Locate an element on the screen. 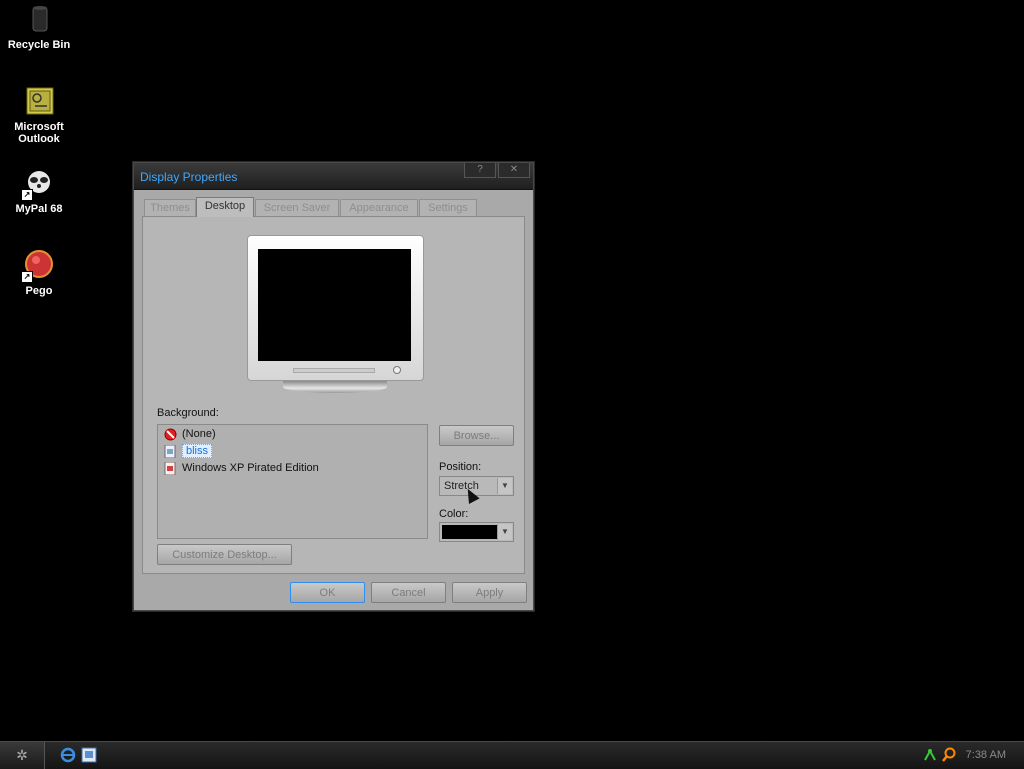 The height and width of the screenshot is (769, 1024). close-button: ✕ is located at coordinates (514, 170).